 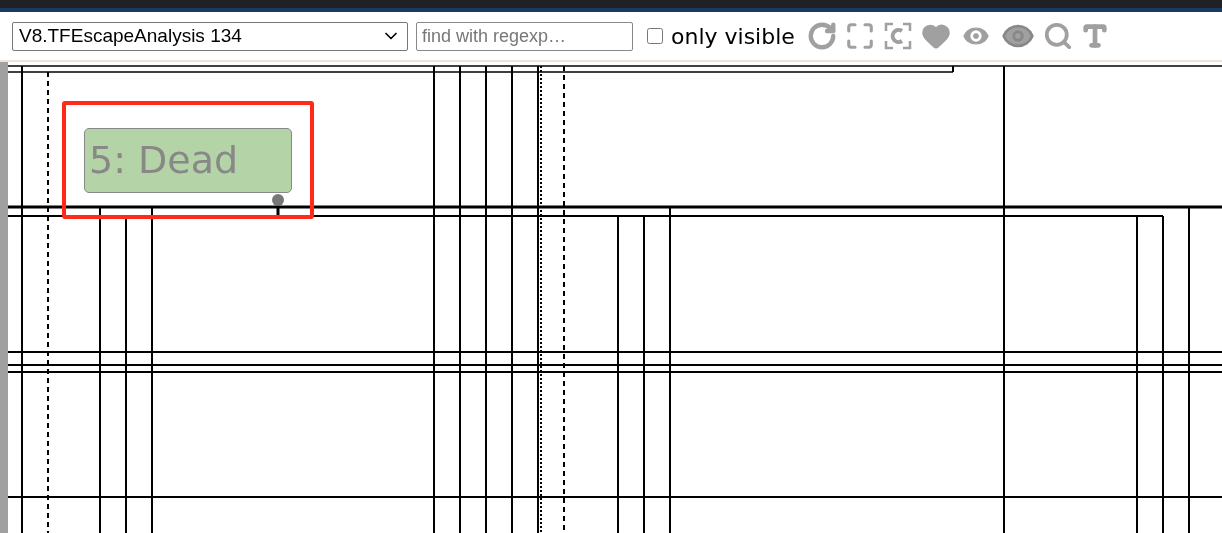 What do you see at coordinates (1094, 36) in the screenshot?
I see `text-icon` at bounding box center [1094, 36].